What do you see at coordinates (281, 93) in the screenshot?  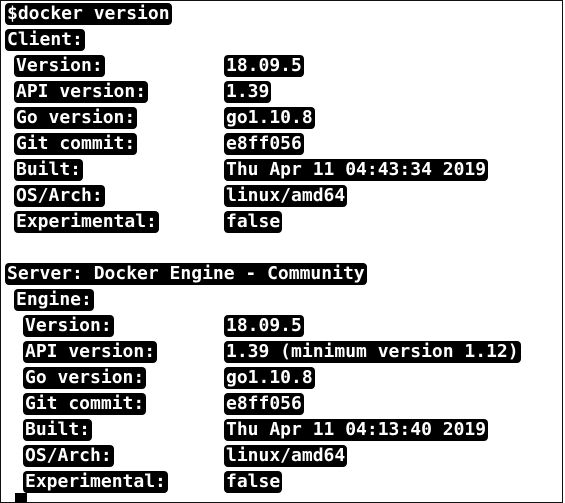 I see `output-row: API version: 1.39` at bounding box center [281, 93].